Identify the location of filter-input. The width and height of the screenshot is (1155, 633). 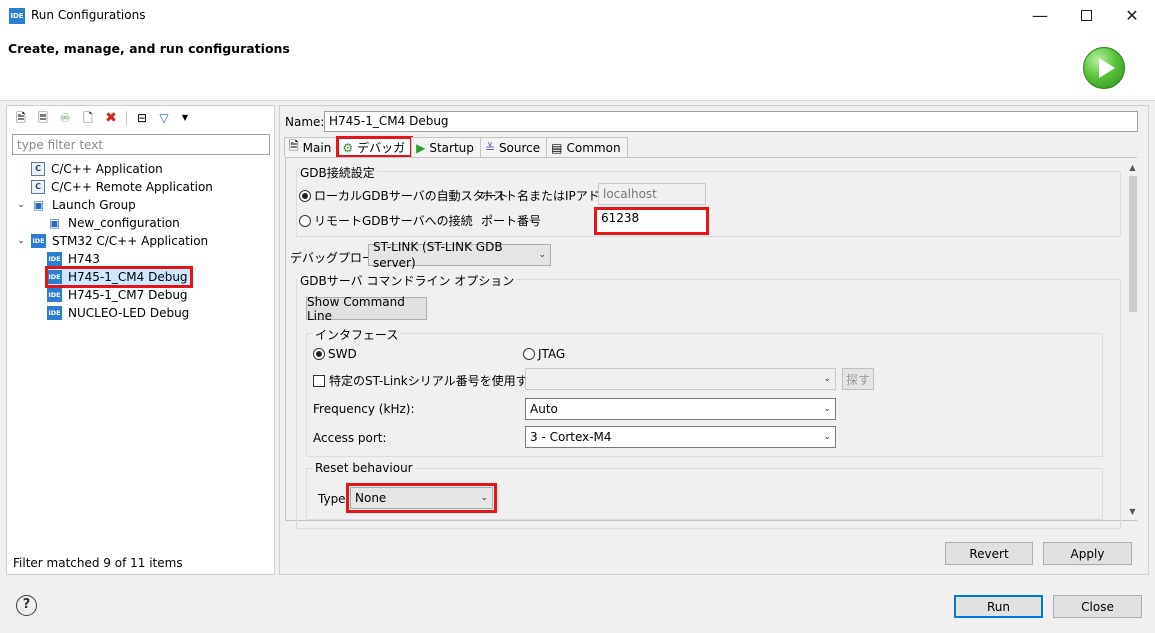
(141, 144).